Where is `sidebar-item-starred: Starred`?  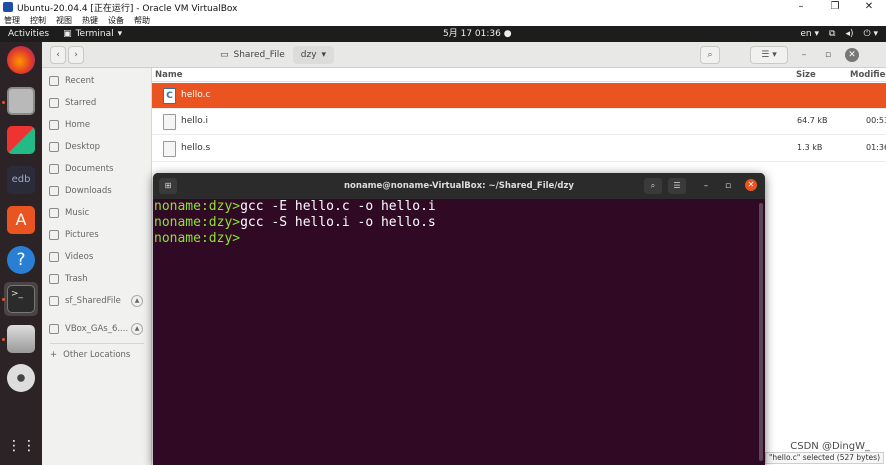 sidebar-item-starred: Starred is located at coordinates (97, 103).